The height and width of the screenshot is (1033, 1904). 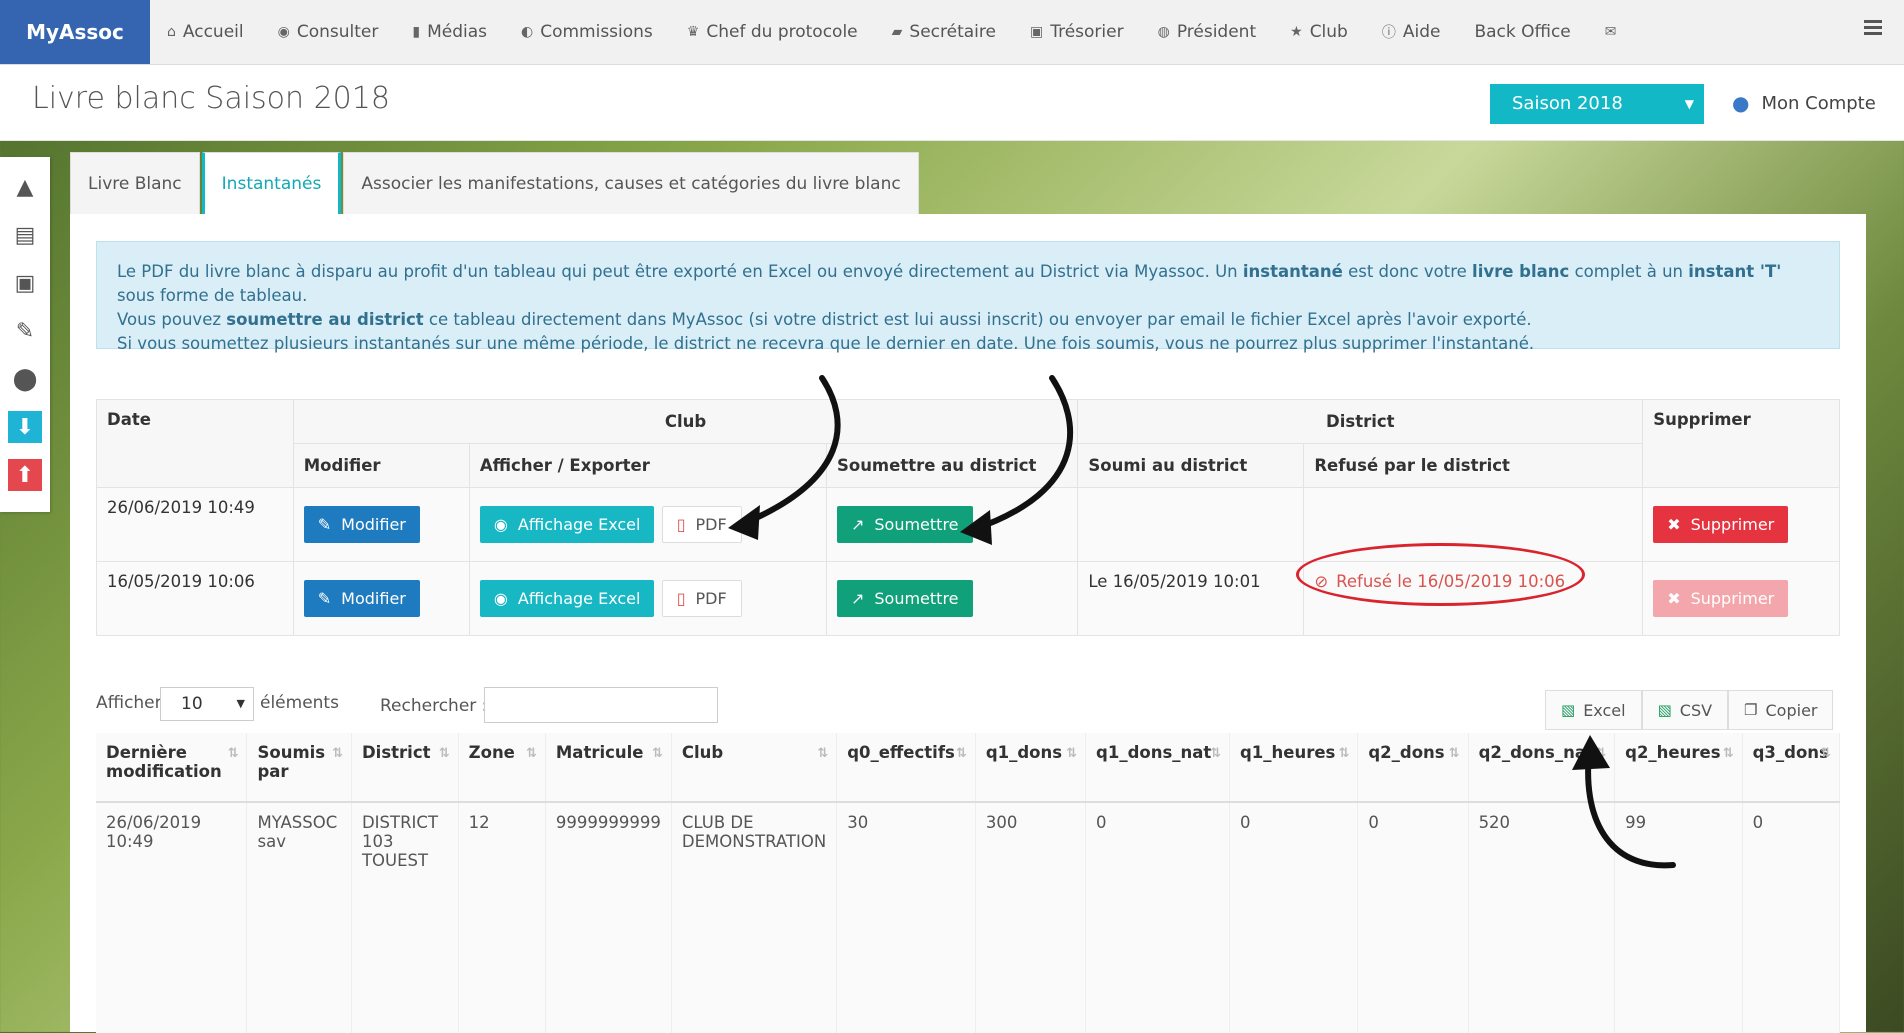 I want to click on column-header: q2_dons ⇅, so click(x=1413, y=768).